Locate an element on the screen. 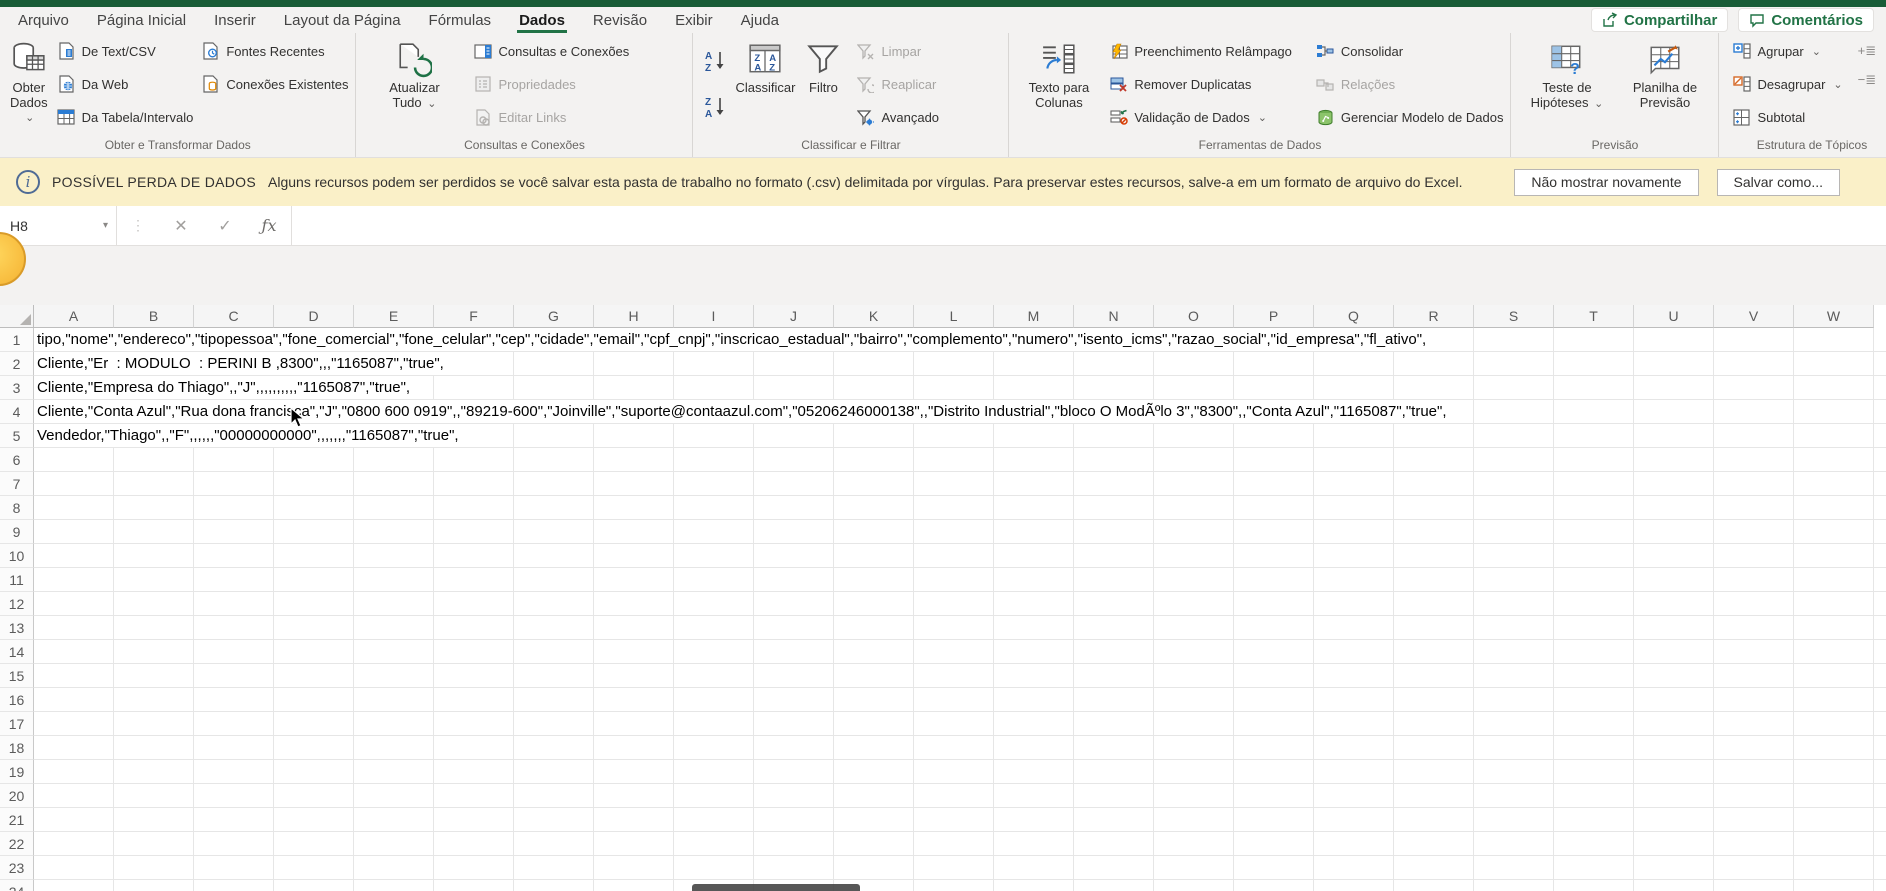  teste-hipoteses-button: ? Teste de Hipóteses ⌄ is located at coordinates (1567, 73).